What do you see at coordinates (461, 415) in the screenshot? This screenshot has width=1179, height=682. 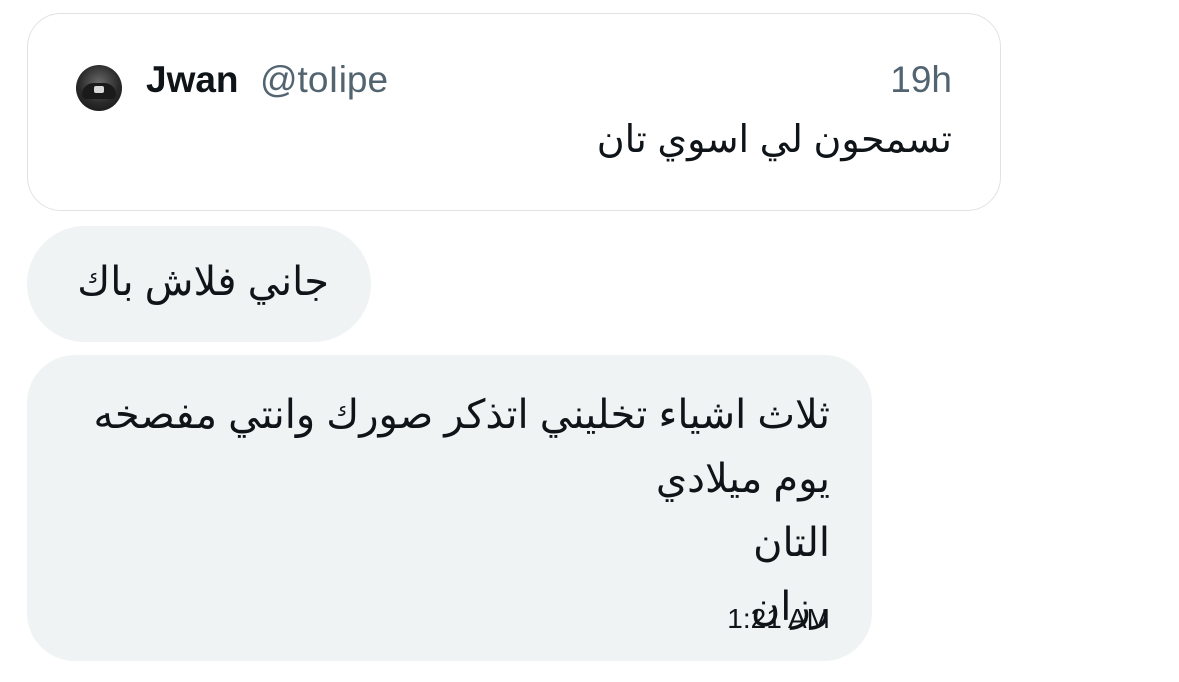 I see `message-line: ثلاث اشياء تخليني اتذكر صورك وانتي مفصخه` at bounding box center [461, 415].